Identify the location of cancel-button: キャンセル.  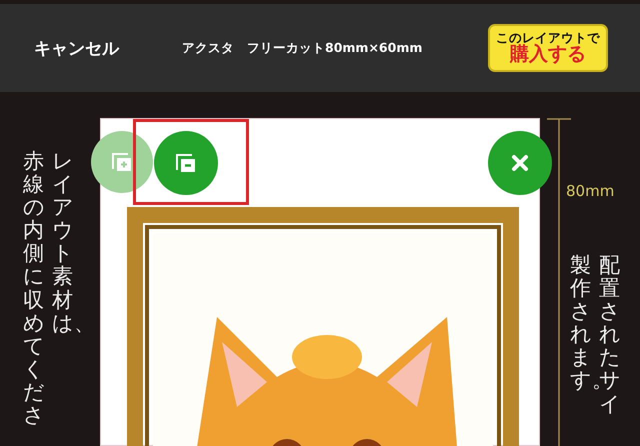
(99, 48).